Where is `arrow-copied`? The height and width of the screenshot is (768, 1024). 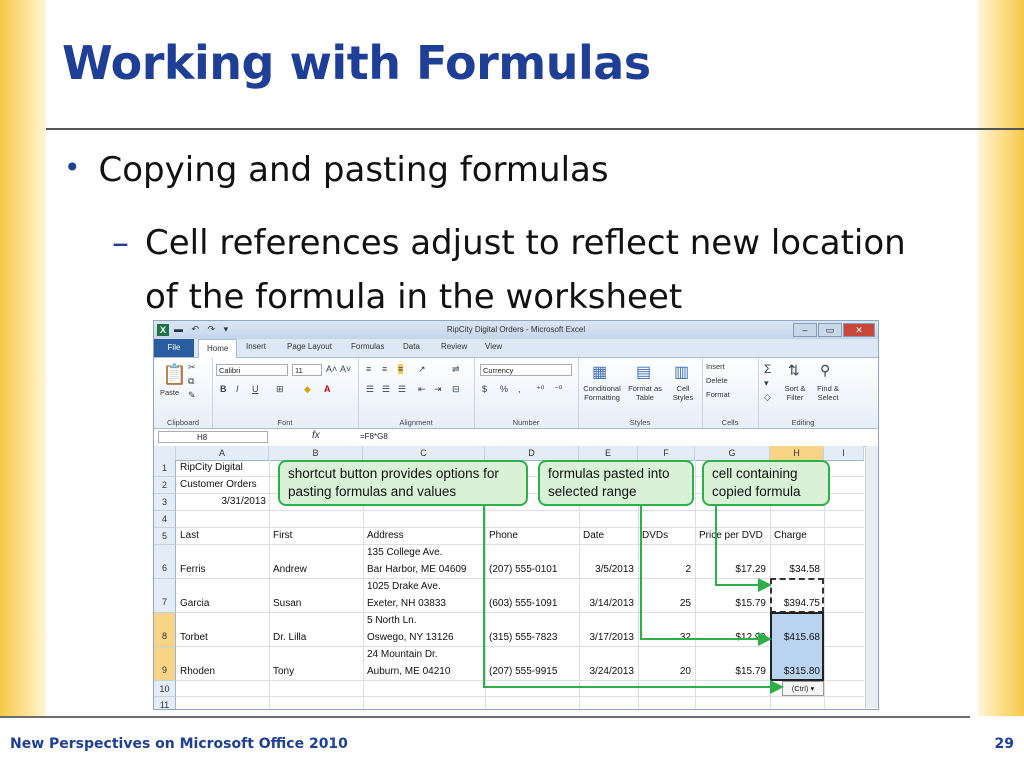
arrow-copied is located at coordinates (743, 546).